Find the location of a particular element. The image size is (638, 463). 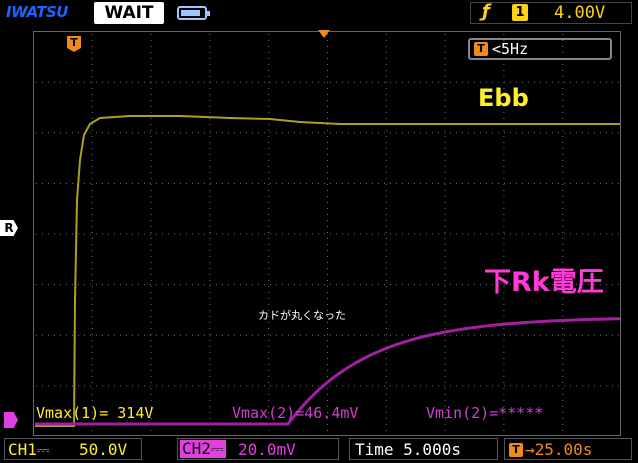

trigger-position-marker is located at coordinates (324, 34).